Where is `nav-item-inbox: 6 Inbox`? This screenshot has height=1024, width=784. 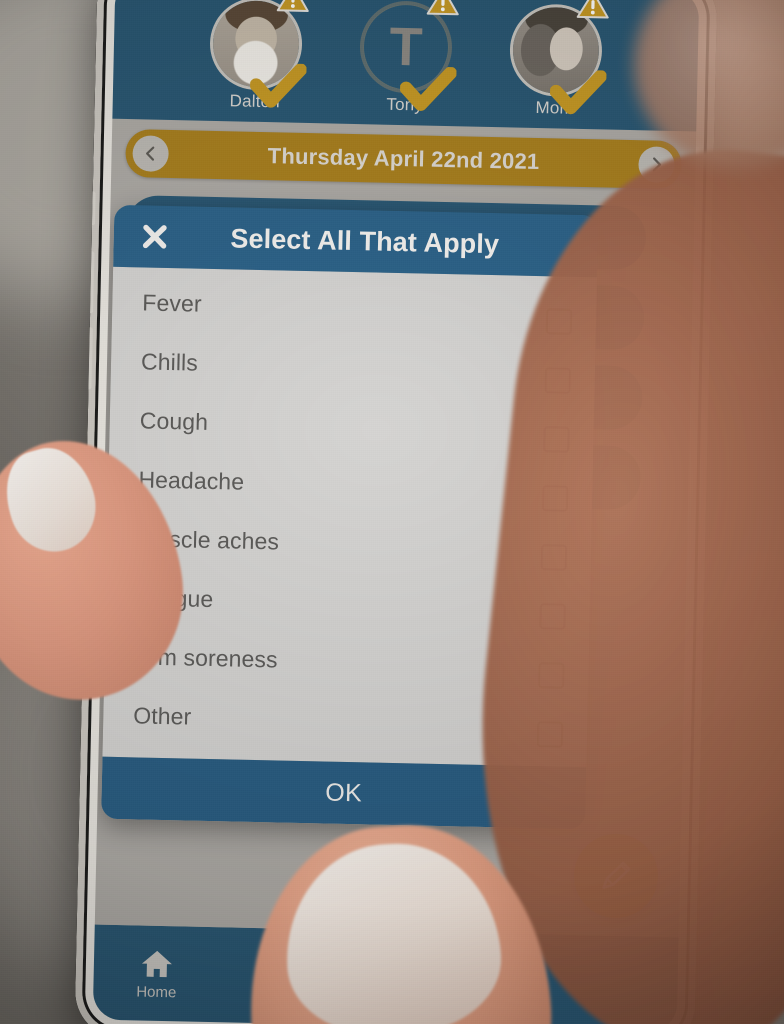 nav-item-inbox: 6 Inbox is located at coordinates (280, 973).